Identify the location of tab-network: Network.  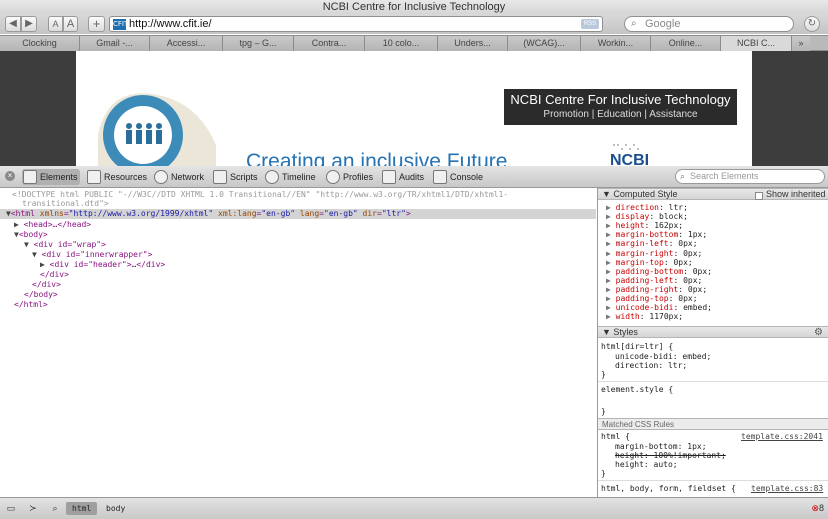
(180, 177).